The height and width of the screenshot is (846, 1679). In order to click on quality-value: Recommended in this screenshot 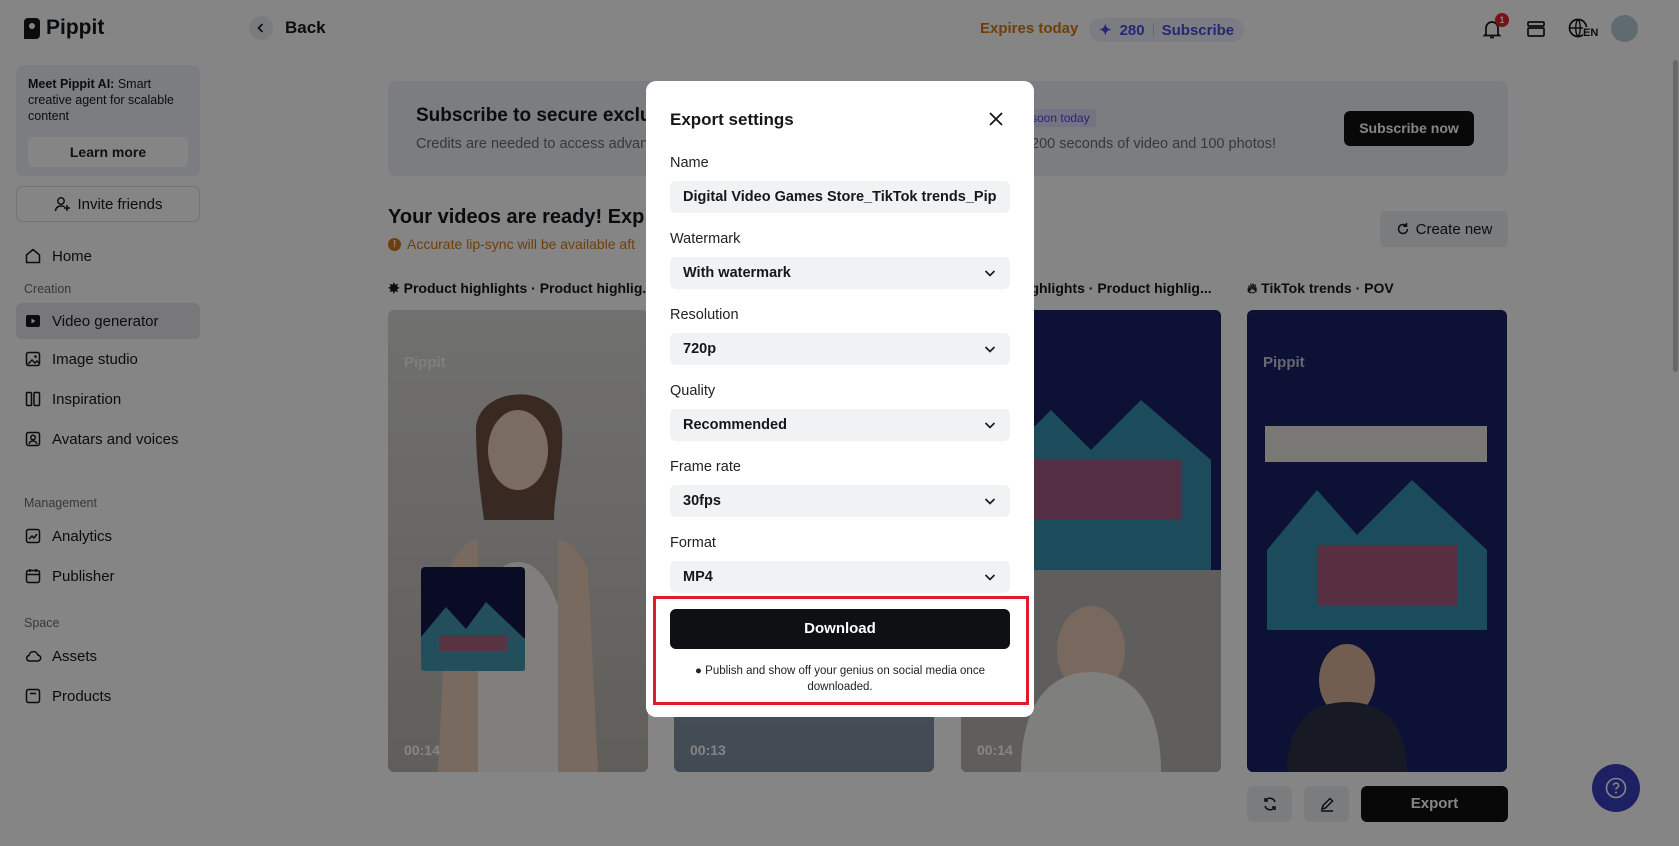, I will do `click(735, 425)`.